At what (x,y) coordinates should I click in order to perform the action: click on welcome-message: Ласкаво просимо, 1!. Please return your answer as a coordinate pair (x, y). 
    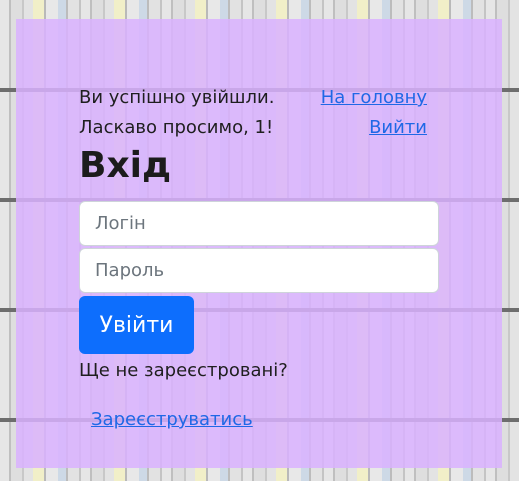
    Looking at the image, I should click on (176, 127).